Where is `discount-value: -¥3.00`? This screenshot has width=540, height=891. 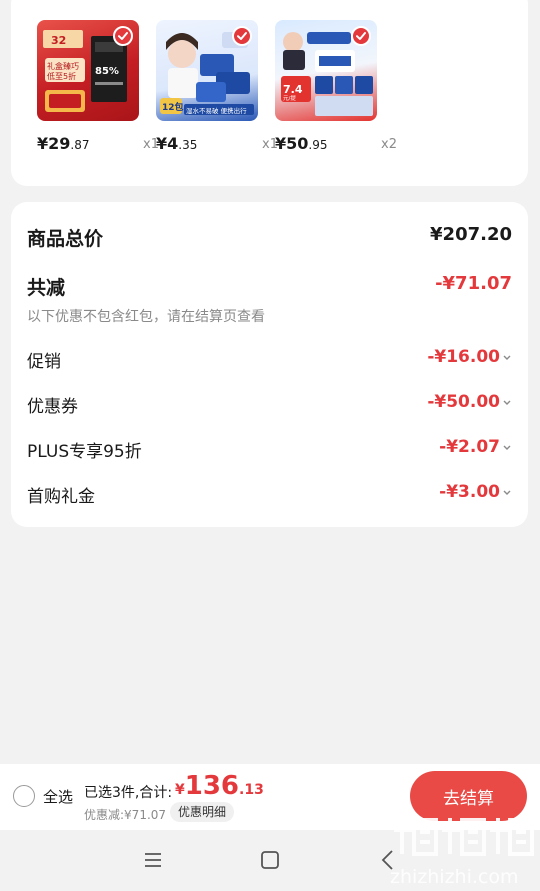 discount-value: -¥3.00 is located at coordinates (475, 492).